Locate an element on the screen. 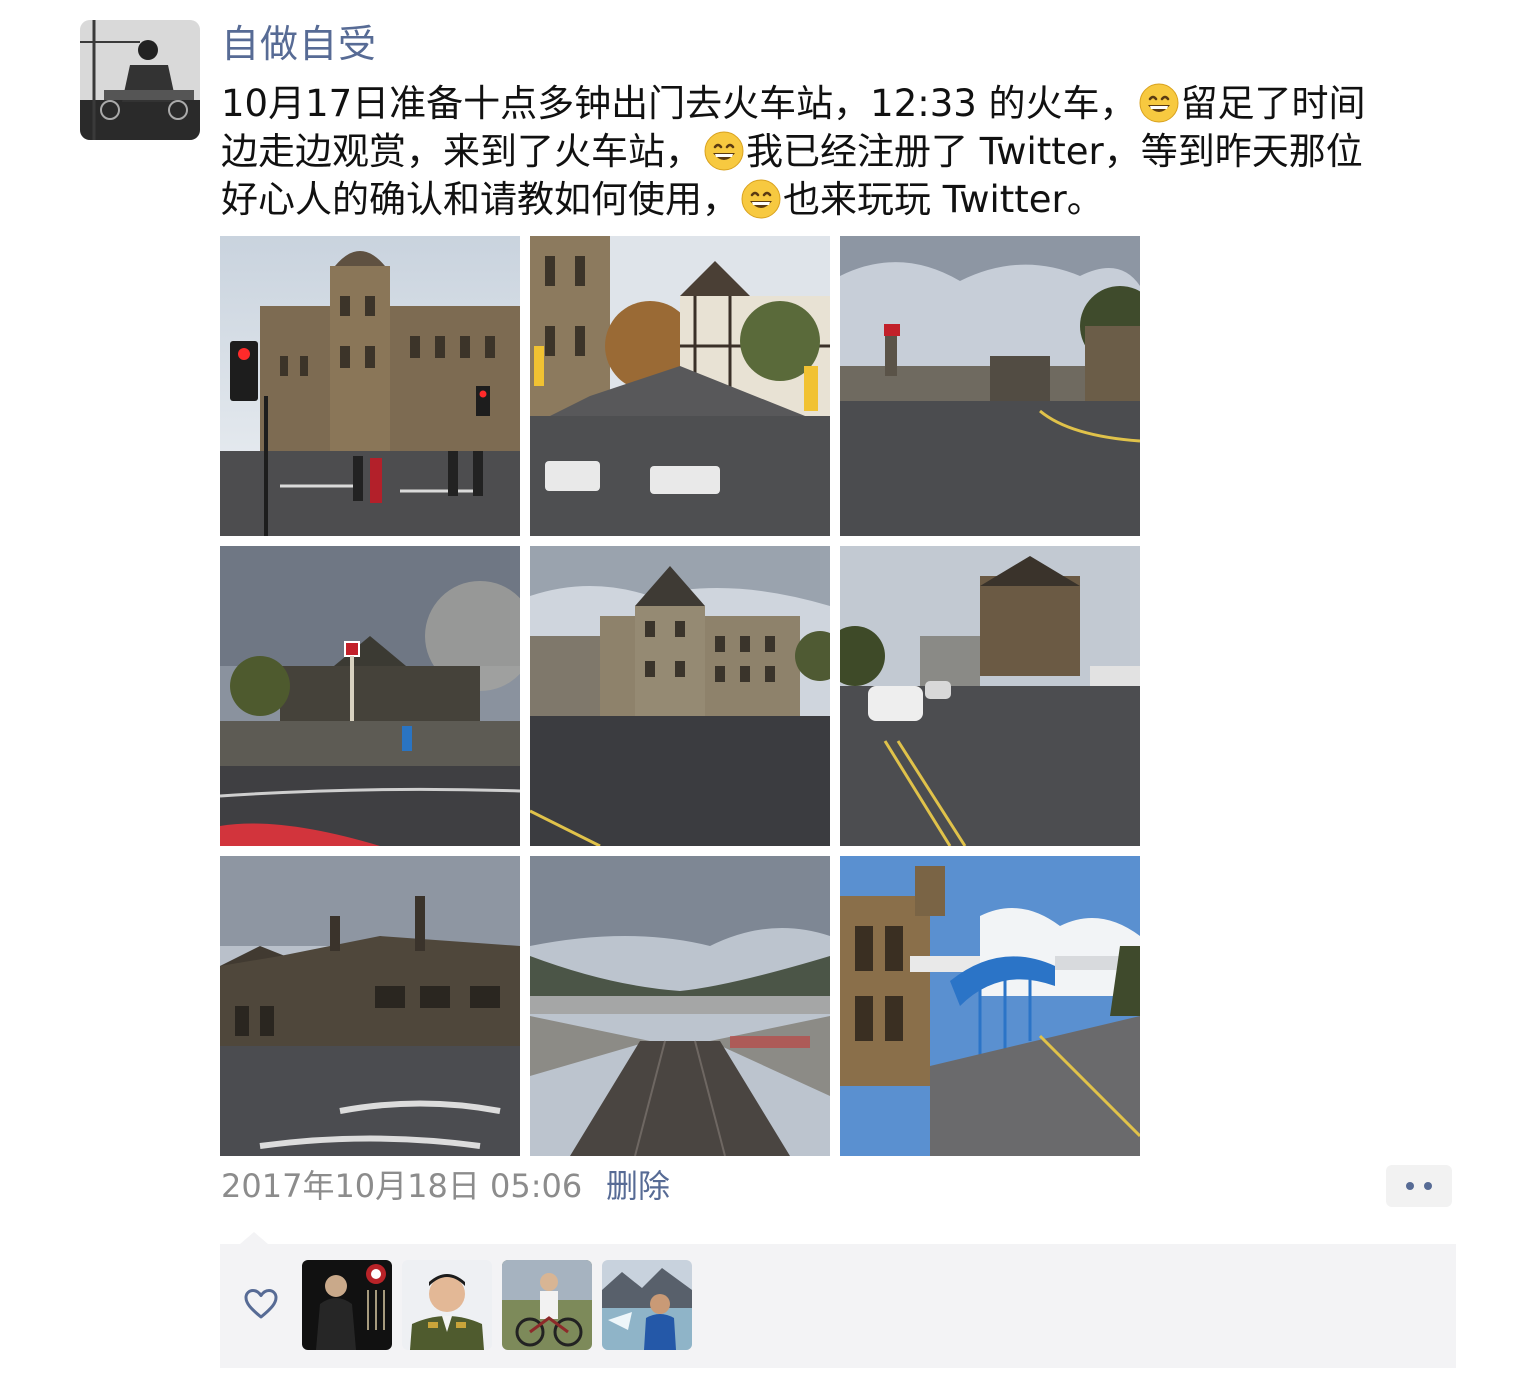 Image resolution: width=1536 pixels, height=1373 pixels. station-platform-photo is located at coordinates (990, 1006).